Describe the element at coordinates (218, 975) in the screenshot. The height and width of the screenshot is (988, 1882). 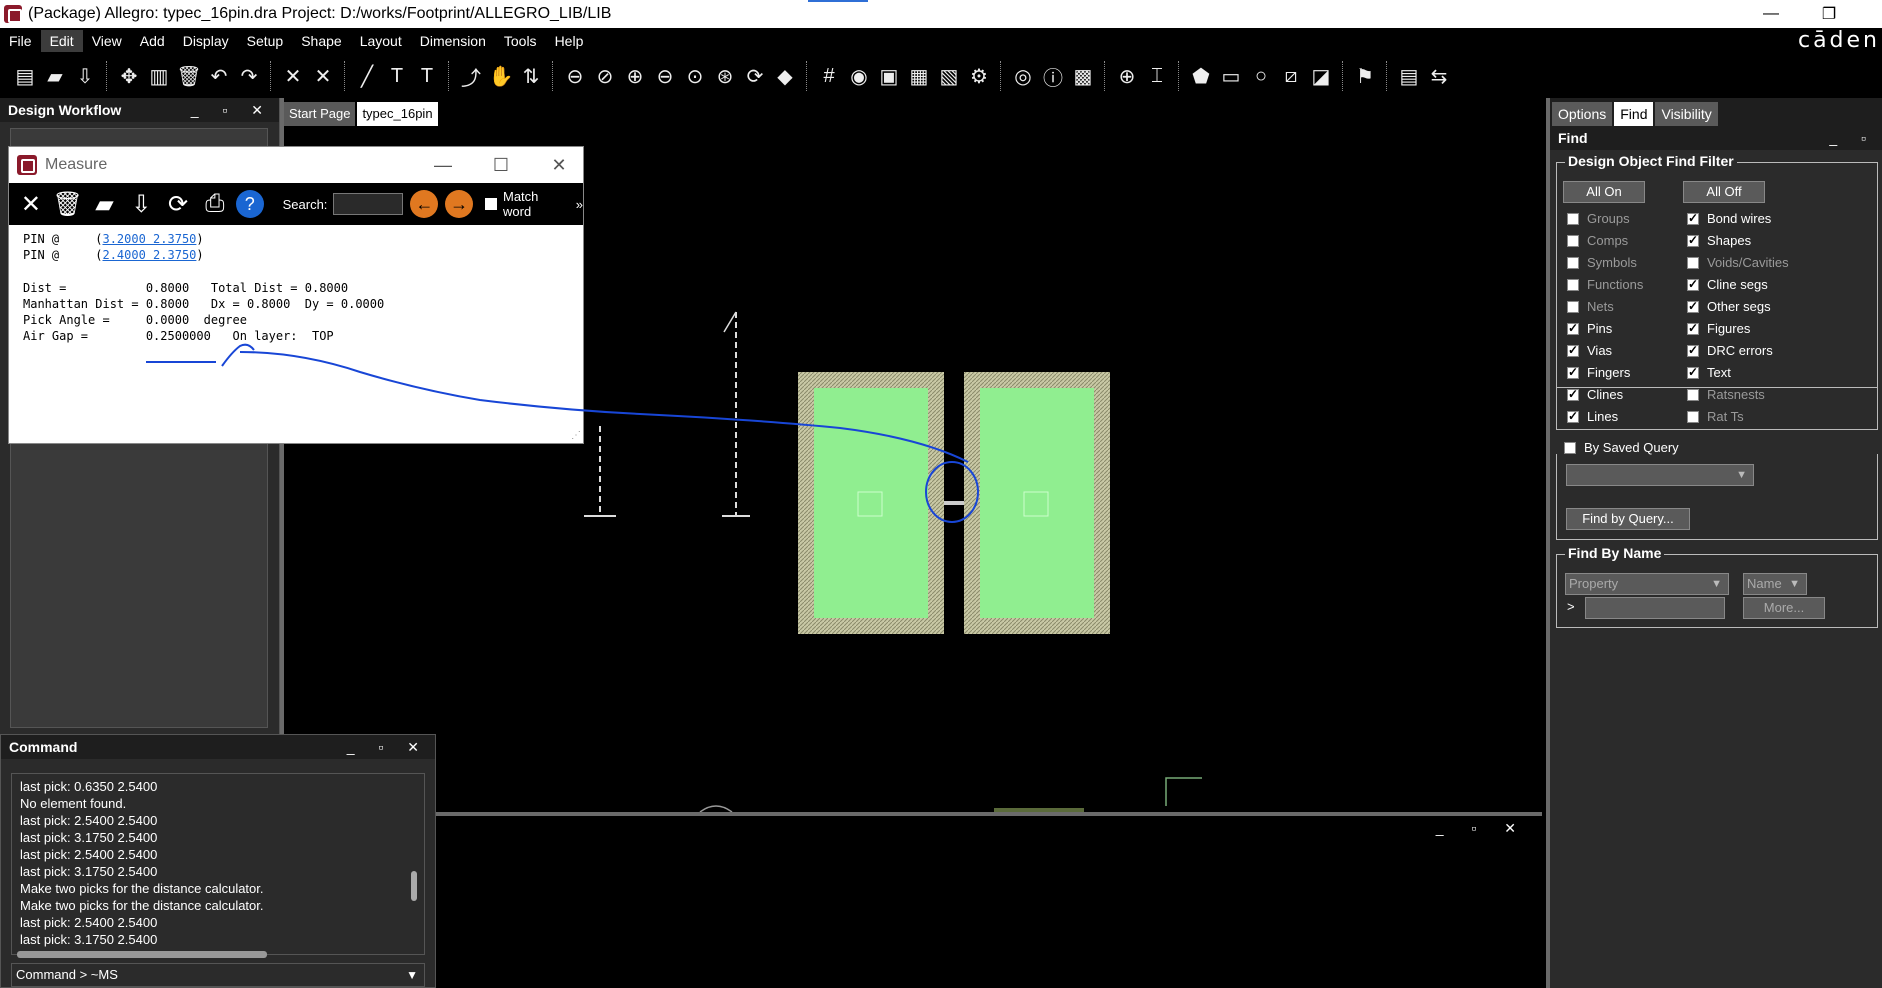
I see `command-input: Command > ~MS ▼` at that location.